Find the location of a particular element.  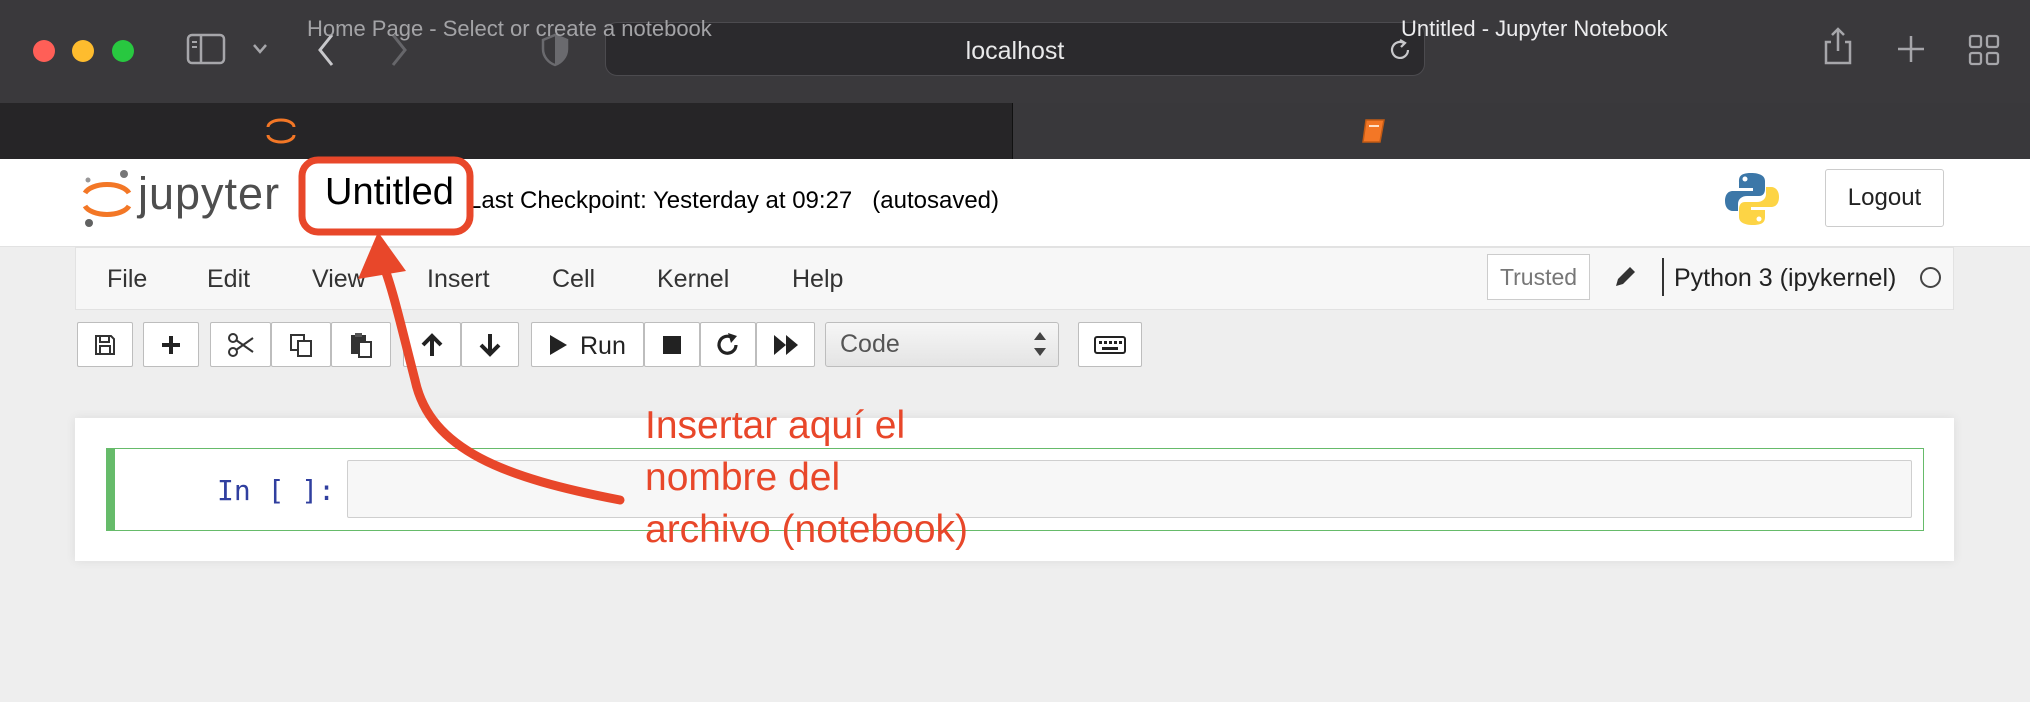

share-icon is located at coordinates (1838, 46).